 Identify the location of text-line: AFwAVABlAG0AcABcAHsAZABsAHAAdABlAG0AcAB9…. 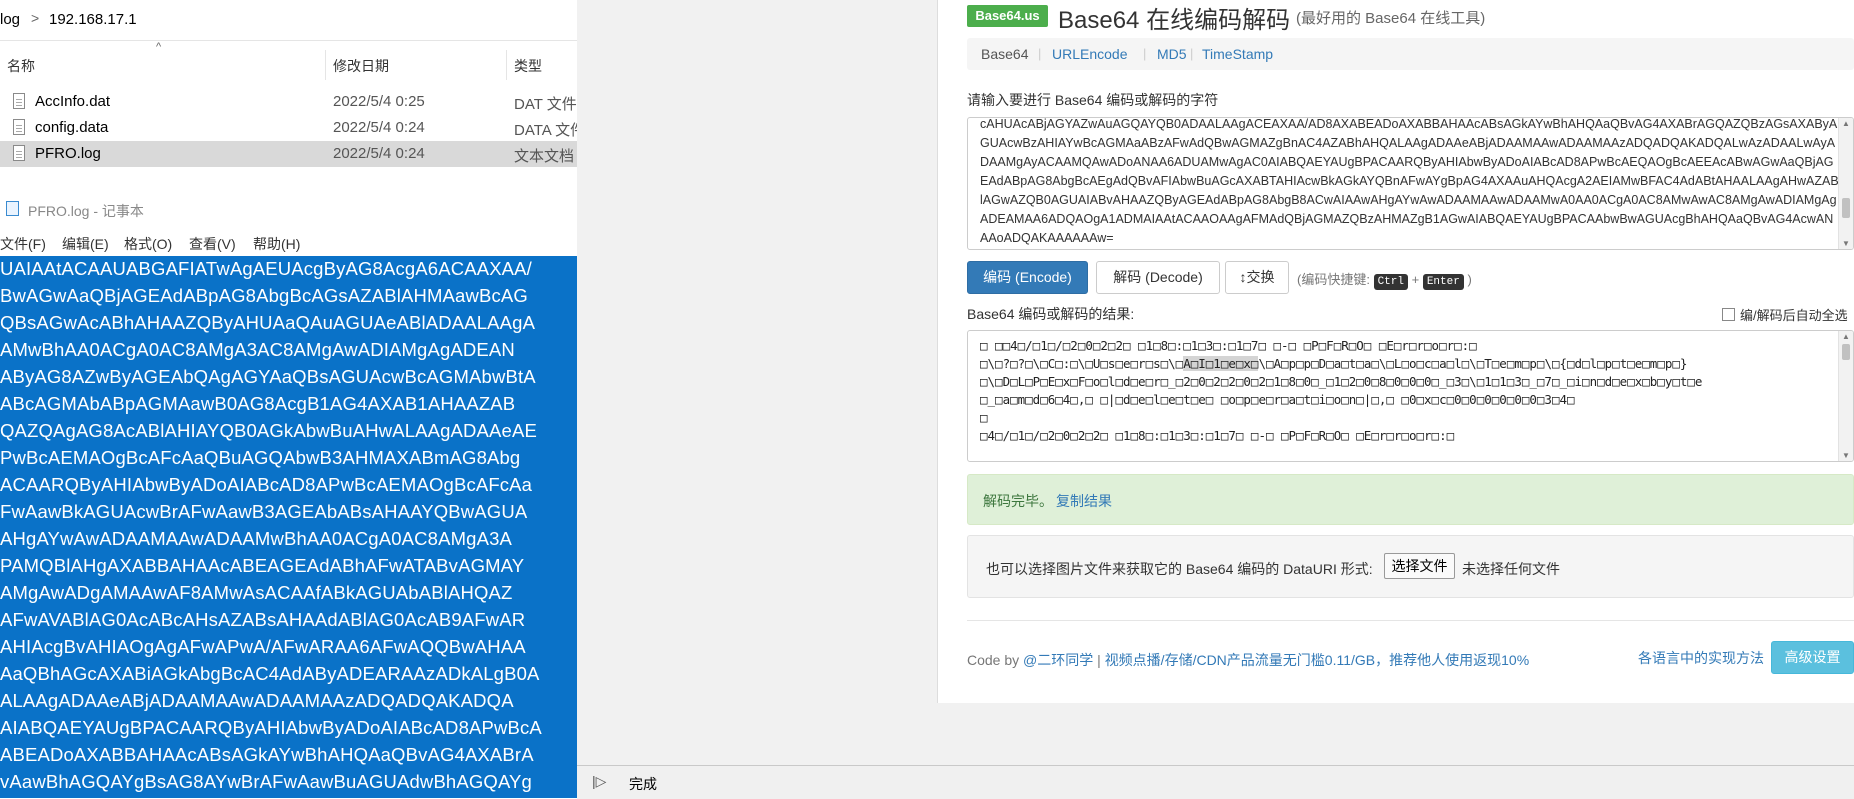
(263, 619).